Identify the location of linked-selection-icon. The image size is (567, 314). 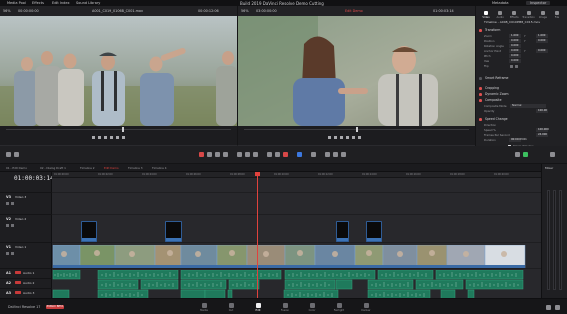
(277, 154).